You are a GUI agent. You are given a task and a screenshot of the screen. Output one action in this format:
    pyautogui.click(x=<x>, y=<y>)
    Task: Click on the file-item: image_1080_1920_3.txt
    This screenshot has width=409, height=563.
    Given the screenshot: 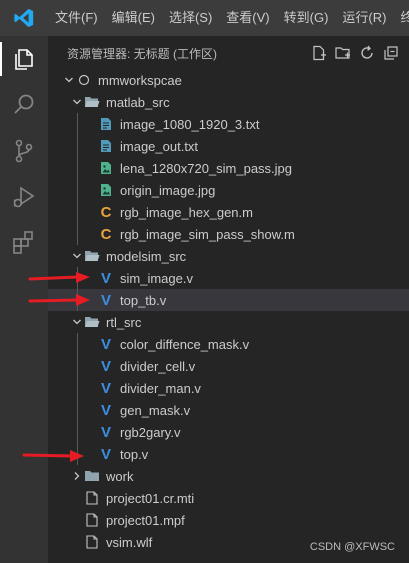 What is the action you would take?
    pyautogui.click(x=228, y=124)
    